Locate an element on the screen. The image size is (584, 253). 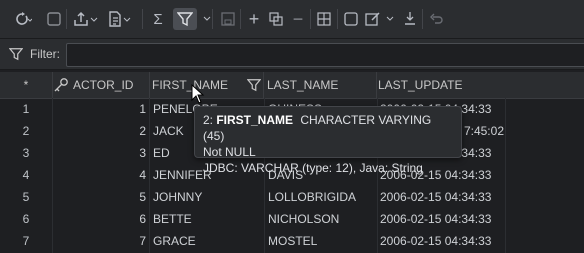
checkbox-button is located at coordinates (351, 19).